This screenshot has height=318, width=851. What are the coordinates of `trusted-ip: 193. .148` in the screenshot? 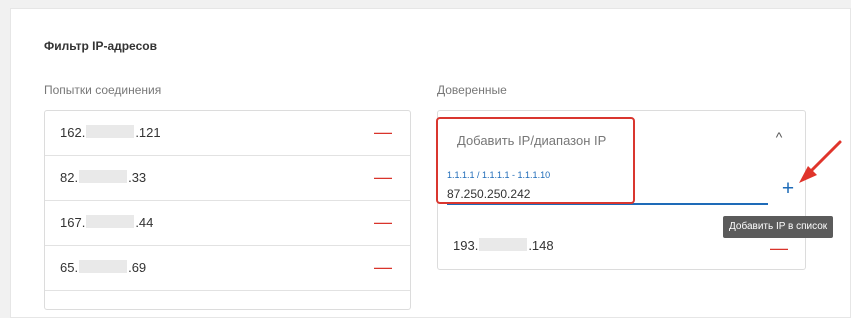 It's located at (503, 245).